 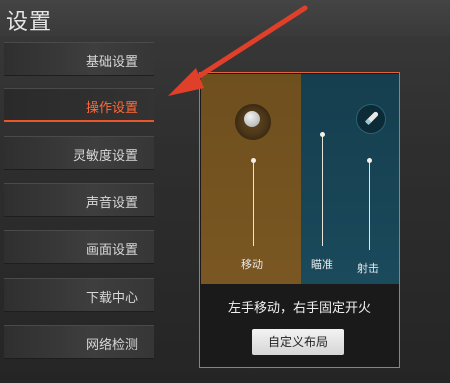 What do you see at coordinates (79, 295) in the screenshot?
I see `sidebar-item-downloads: 下载中心` at bounding box center [79, 295].